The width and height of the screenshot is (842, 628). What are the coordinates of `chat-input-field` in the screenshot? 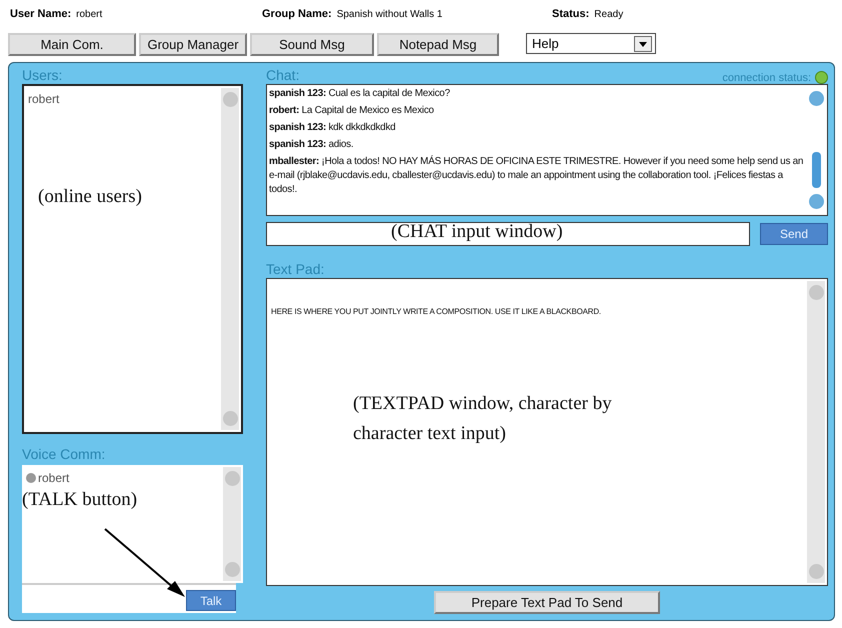 It's located at (508, 234).